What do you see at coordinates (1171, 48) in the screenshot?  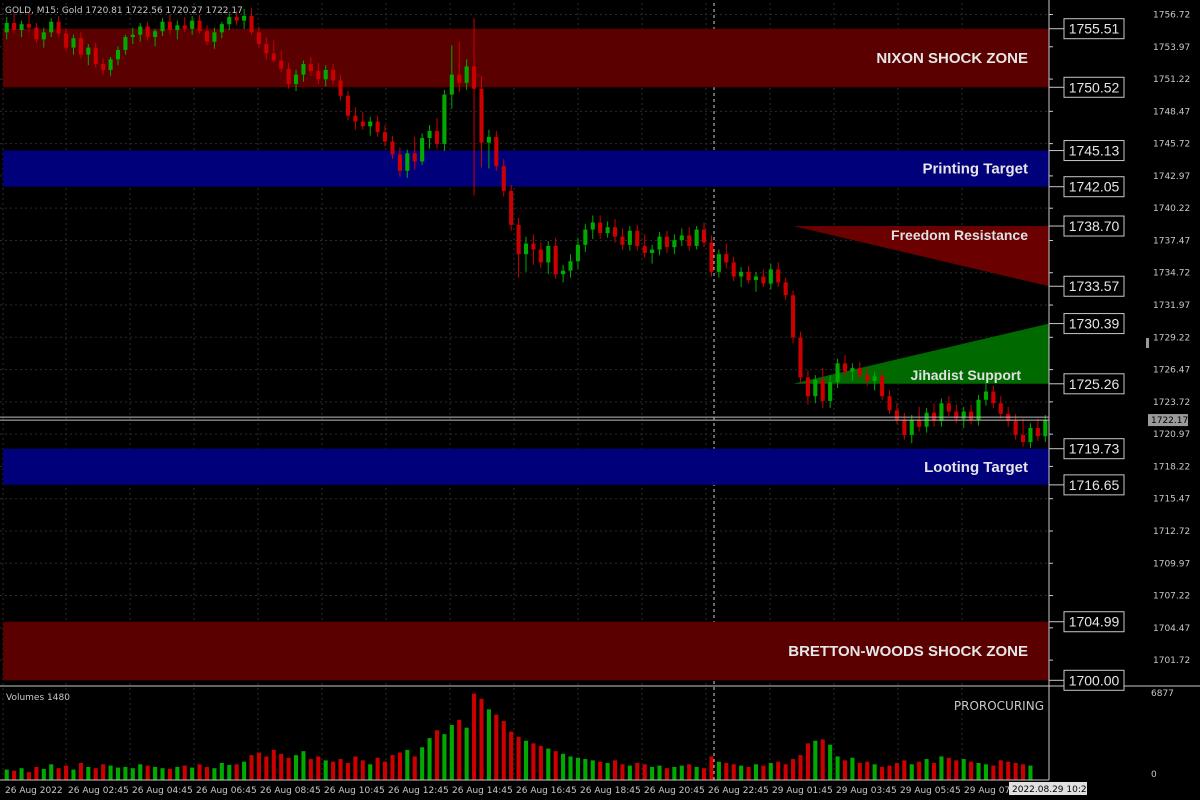 I see `y-tick-label: 1753.97` at bounding box center [1171, 48].